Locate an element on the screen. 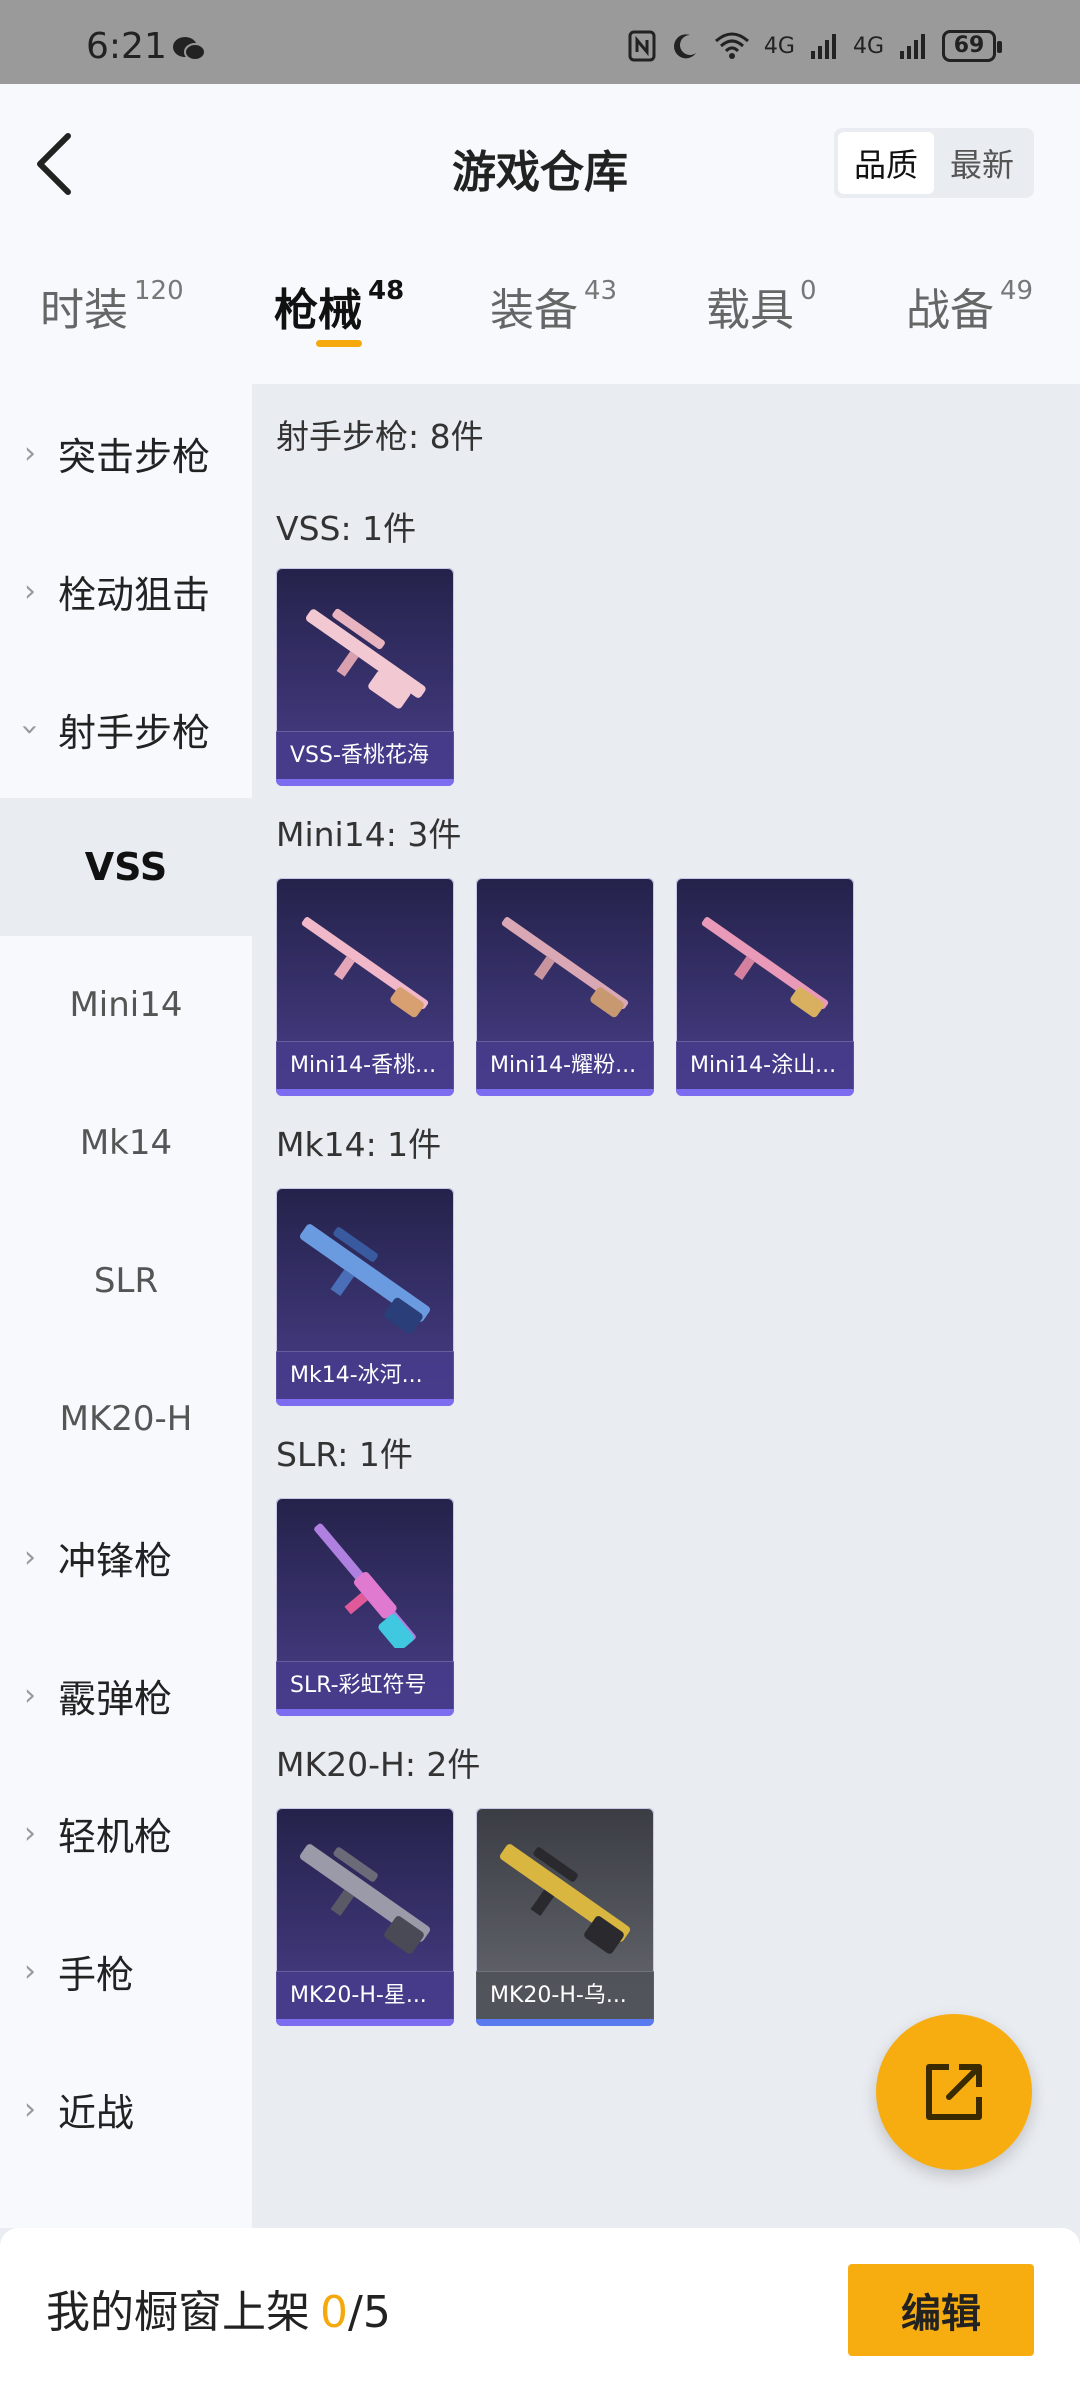  sidebar-item-label: Mini14 is located at coordinates (126, 1005).